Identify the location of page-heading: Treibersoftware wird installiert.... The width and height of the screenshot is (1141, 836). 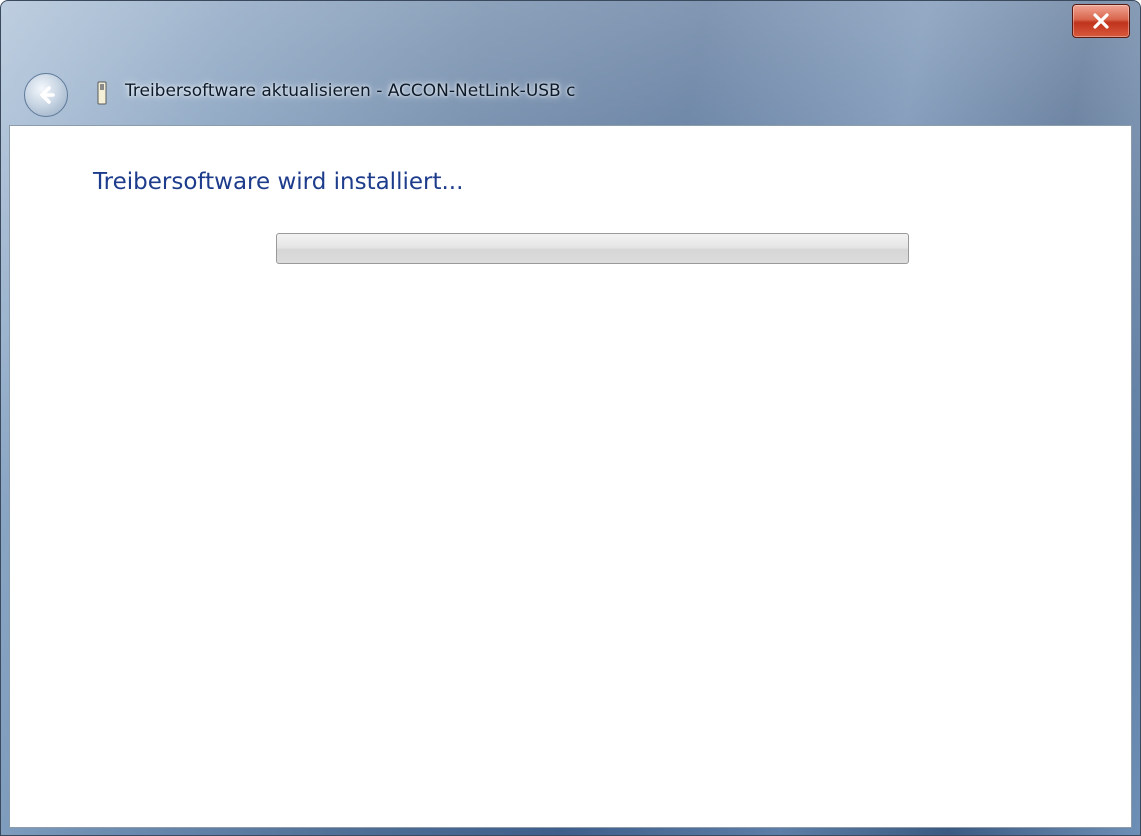
(278, 182).